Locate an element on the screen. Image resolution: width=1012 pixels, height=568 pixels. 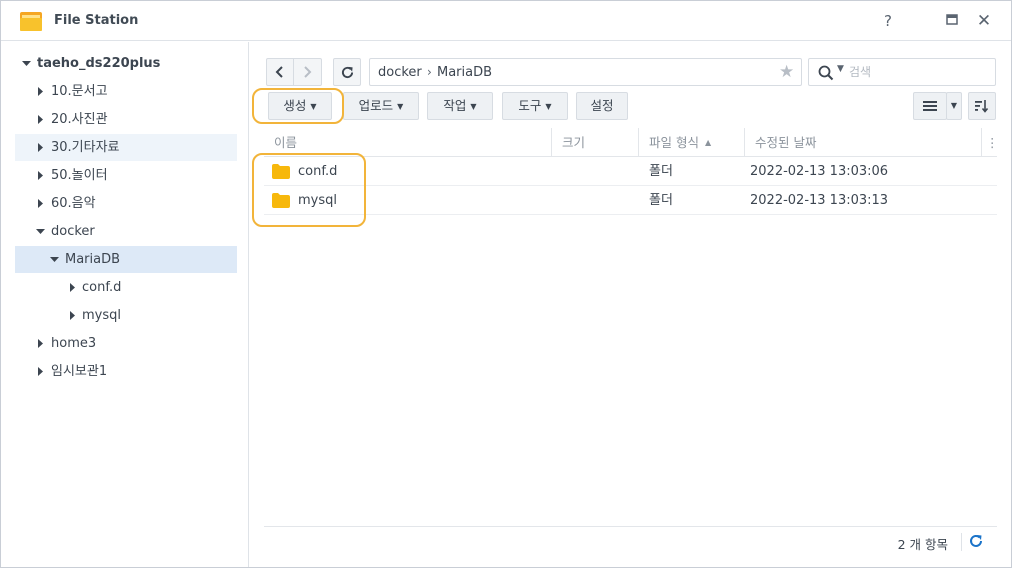
tree-item-mariadb: MariaDB is located at coordinates (126, 259).